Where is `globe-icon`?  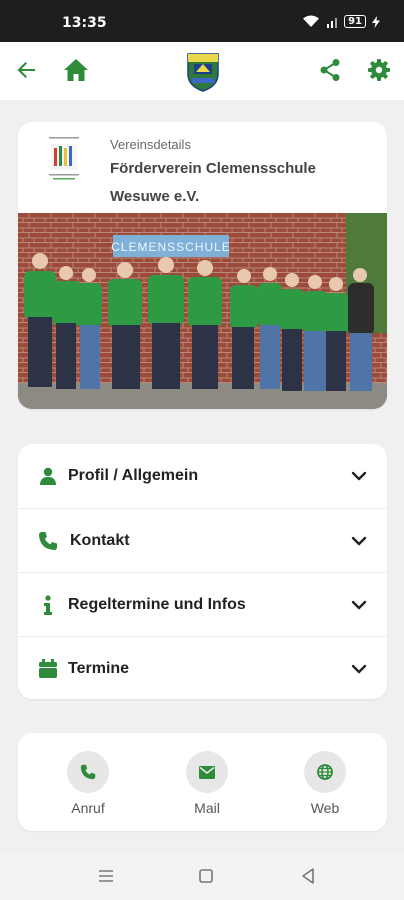 globe-icon is located at coordinates (325, 772).